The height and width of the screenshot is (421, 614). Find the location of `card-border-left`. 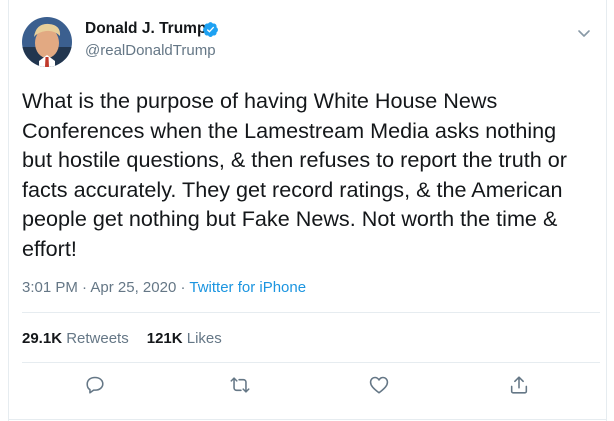

card-border-left is located at coordinates (8, 210).